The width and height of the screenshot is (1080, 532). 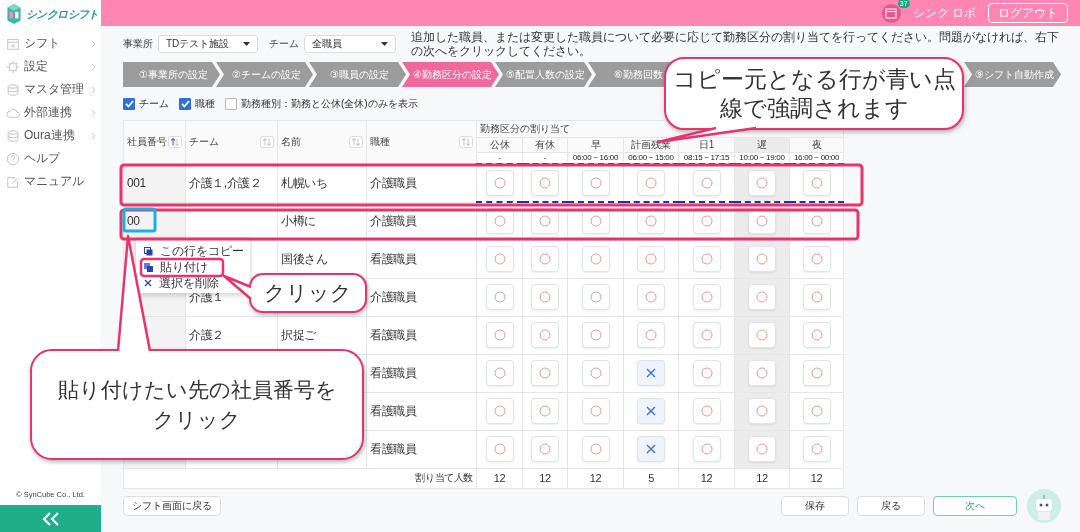 I want to click on nav-item: ヘルプ, so click(x=50, y=158).